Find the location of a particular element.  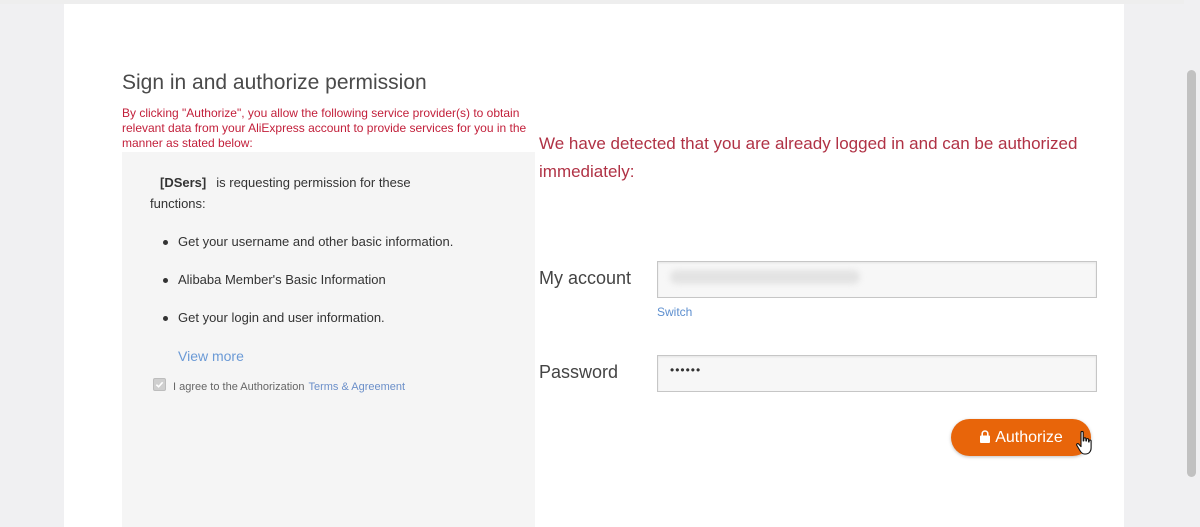

agree-checkbox is located at coordinates (159, 384).